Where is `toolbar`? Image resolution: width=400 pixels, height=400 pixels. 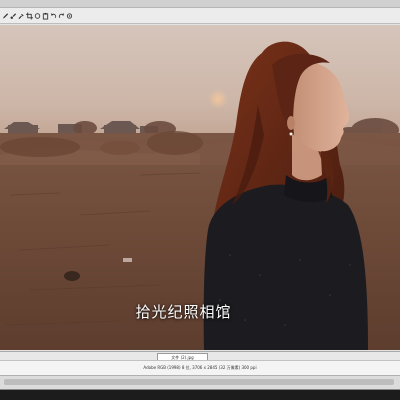
toolbar is located at coordinates (200, 16).